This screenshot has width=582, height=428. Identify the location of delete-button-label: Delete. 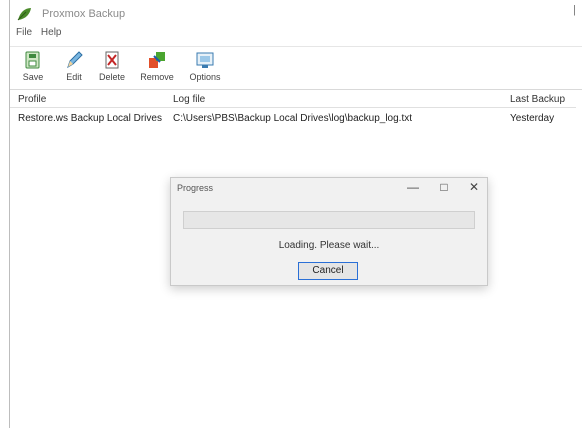
(111, 77).